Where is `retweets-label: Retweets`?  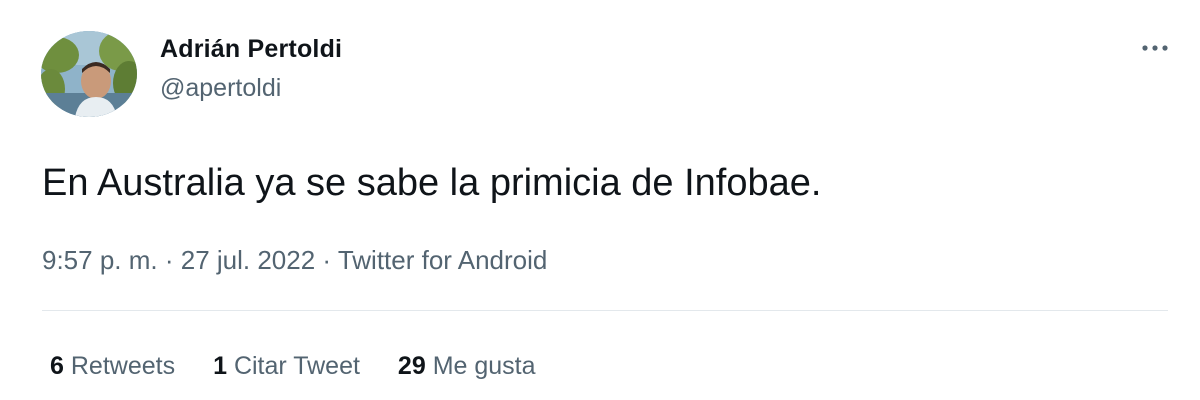
retweets-label: Retweets is located at coordinates (123, 366).